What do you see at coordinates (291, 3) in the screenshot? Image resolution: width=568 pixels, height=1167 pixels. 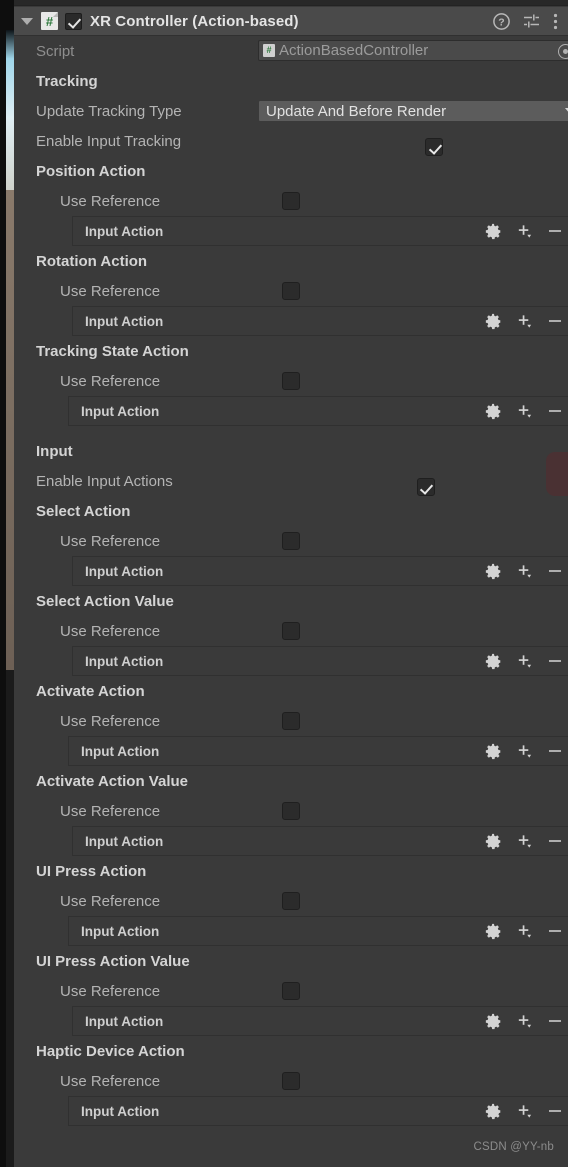 I see `panel-top-strip` at bounding box center [291, 3].